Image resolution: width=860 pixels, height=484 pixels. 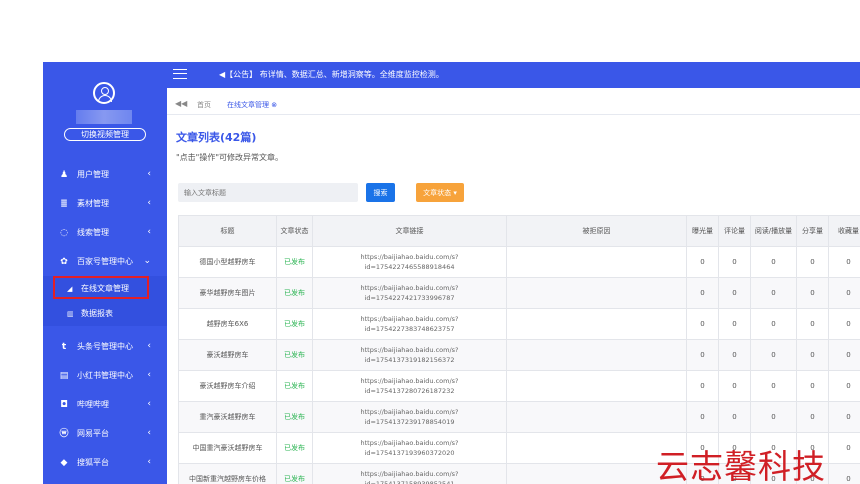 I want to click on switch-video-button: 切换视频管理, so click(x=105, y=134).